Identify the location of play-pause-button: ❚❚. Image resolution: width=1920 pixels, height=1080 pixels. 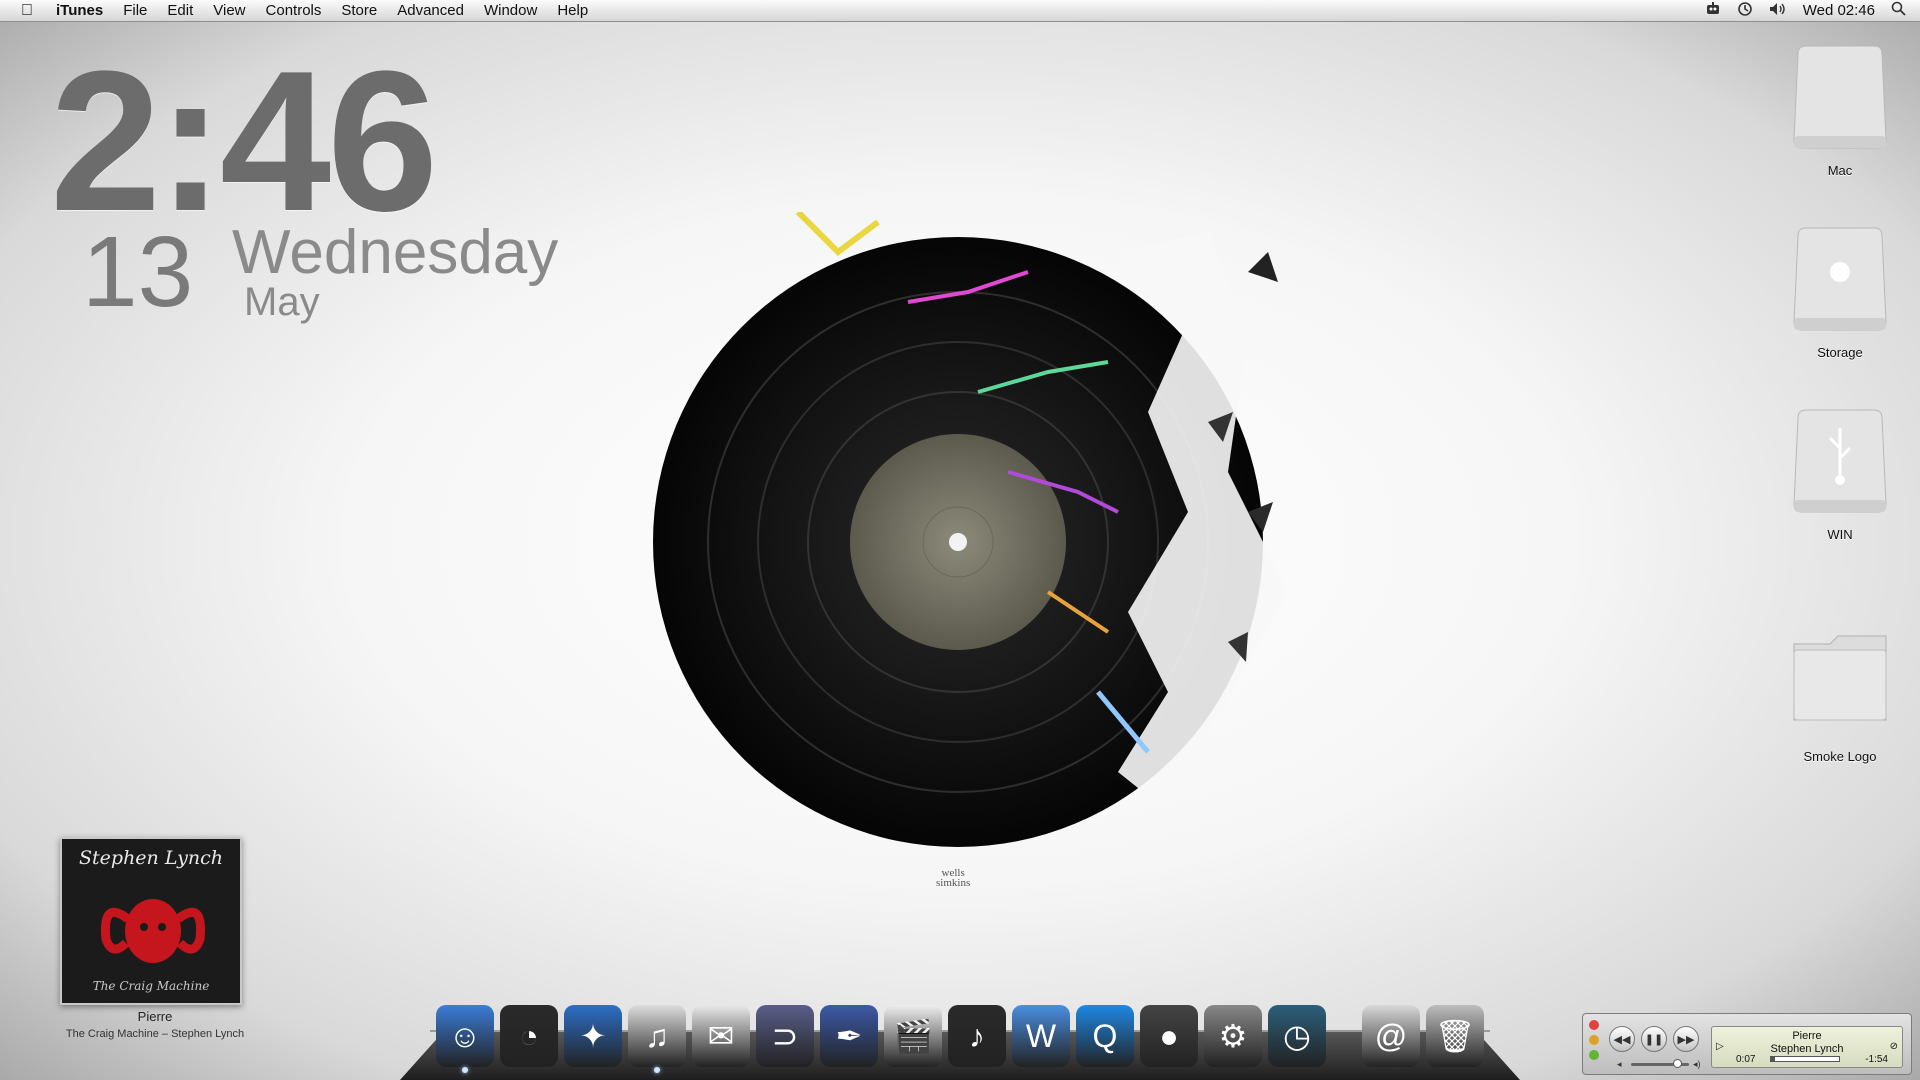
(1654, 1039).